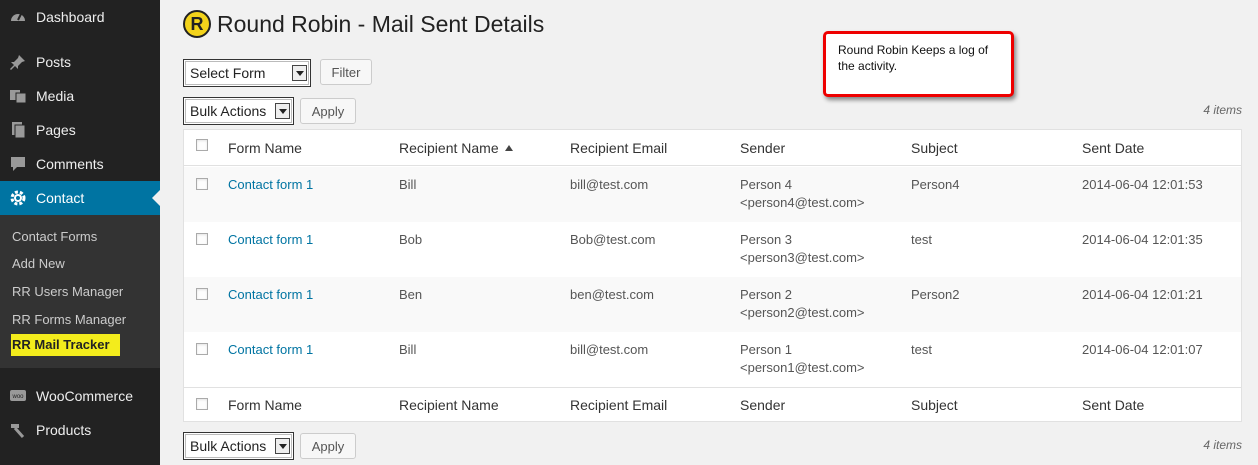  What do you see at coordinates (449, 405) in the screenshot?
I see `column-footer-recipient-name: Recipient Name` at bounding box center [449, 405].